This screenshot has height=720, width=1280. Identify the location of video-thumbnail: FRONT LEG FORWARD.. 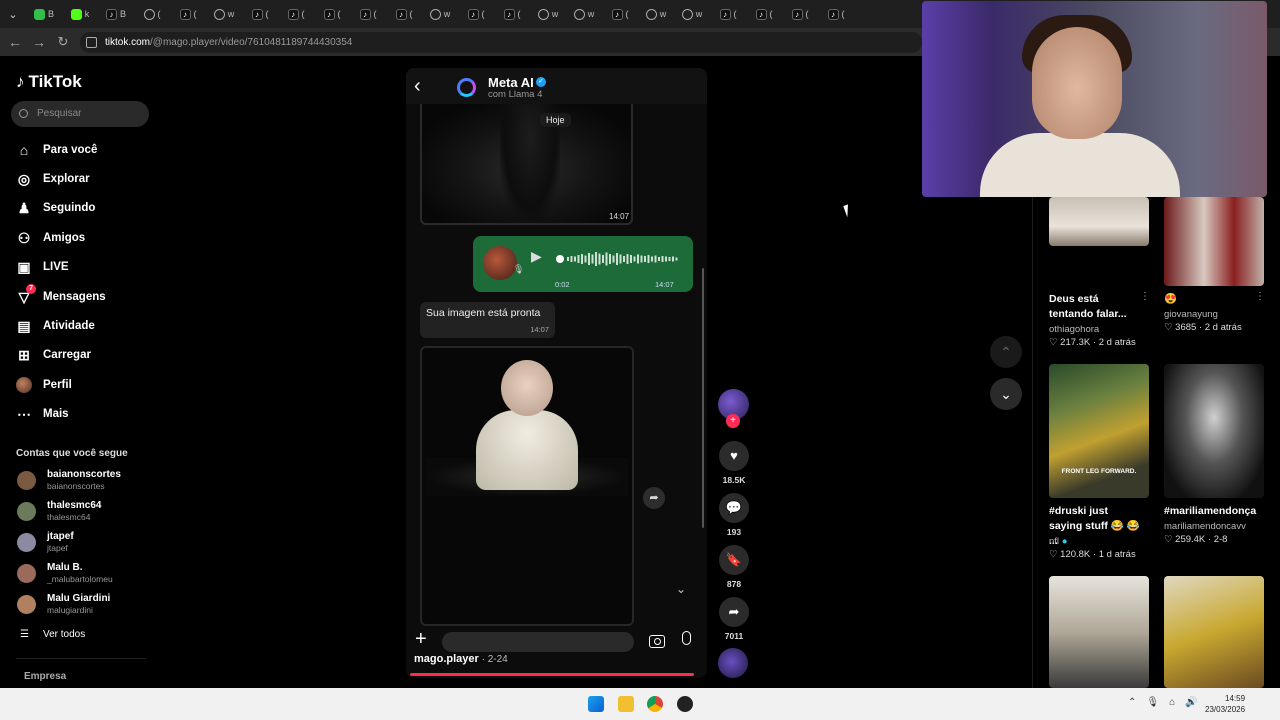
(1099, 431).